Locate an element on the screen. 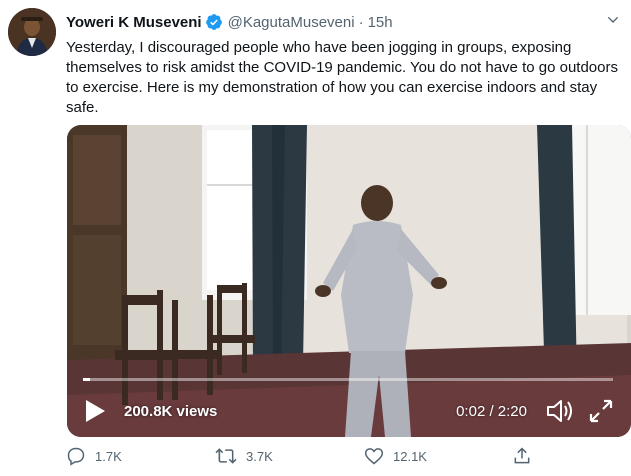 The image size is (631, 476). retweet-icon is located at coordinates (226, 456).